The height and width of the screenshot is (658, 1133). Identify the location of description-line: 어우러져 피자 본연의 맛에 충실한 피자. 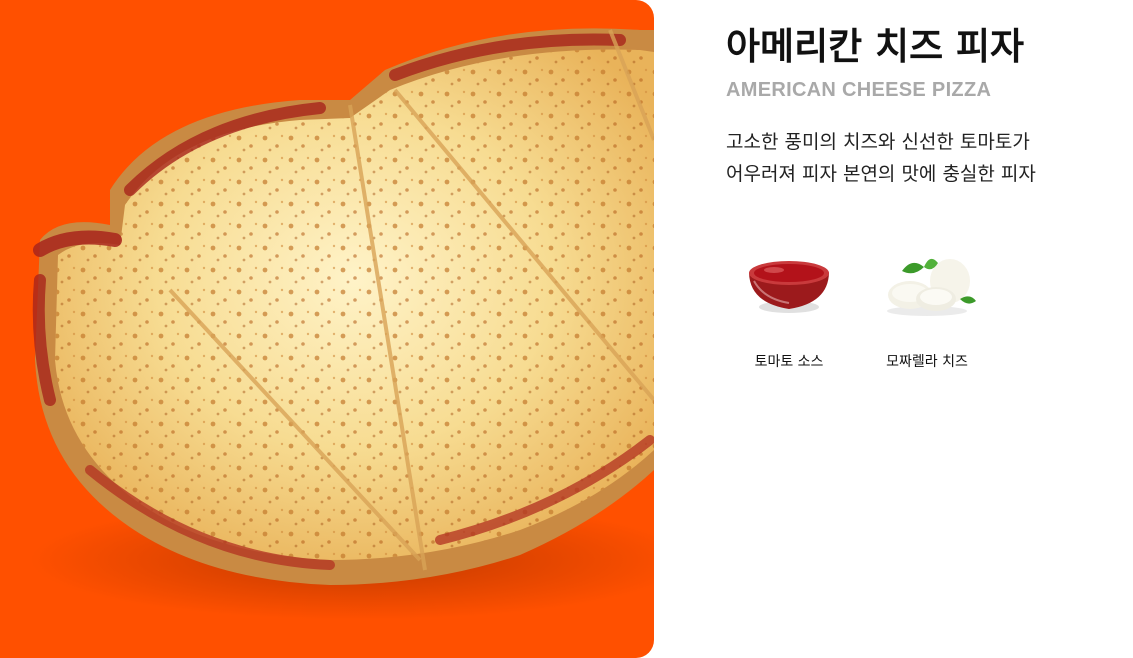
(881, 174).